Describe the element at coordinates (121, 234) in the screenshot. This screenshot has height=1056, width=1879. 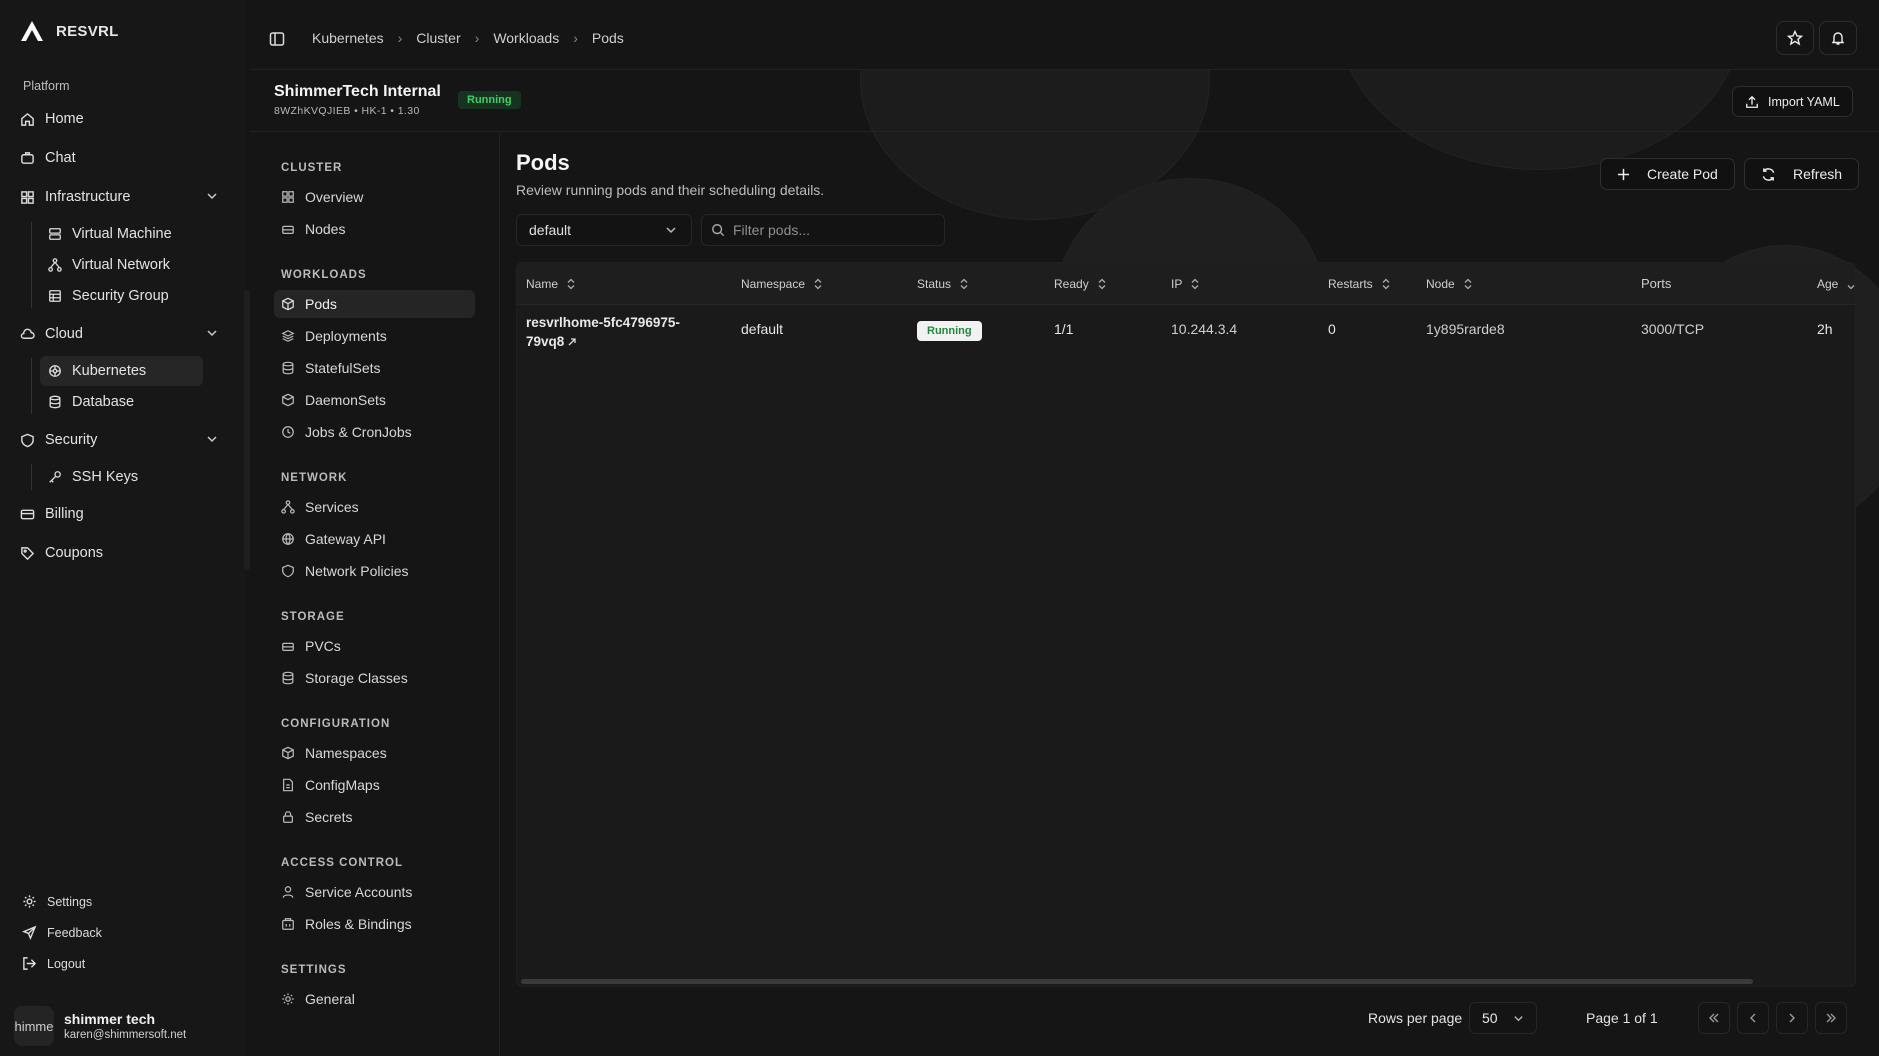
I see `sidebar-item-virtual-machine: Virtual Machine` at that location.